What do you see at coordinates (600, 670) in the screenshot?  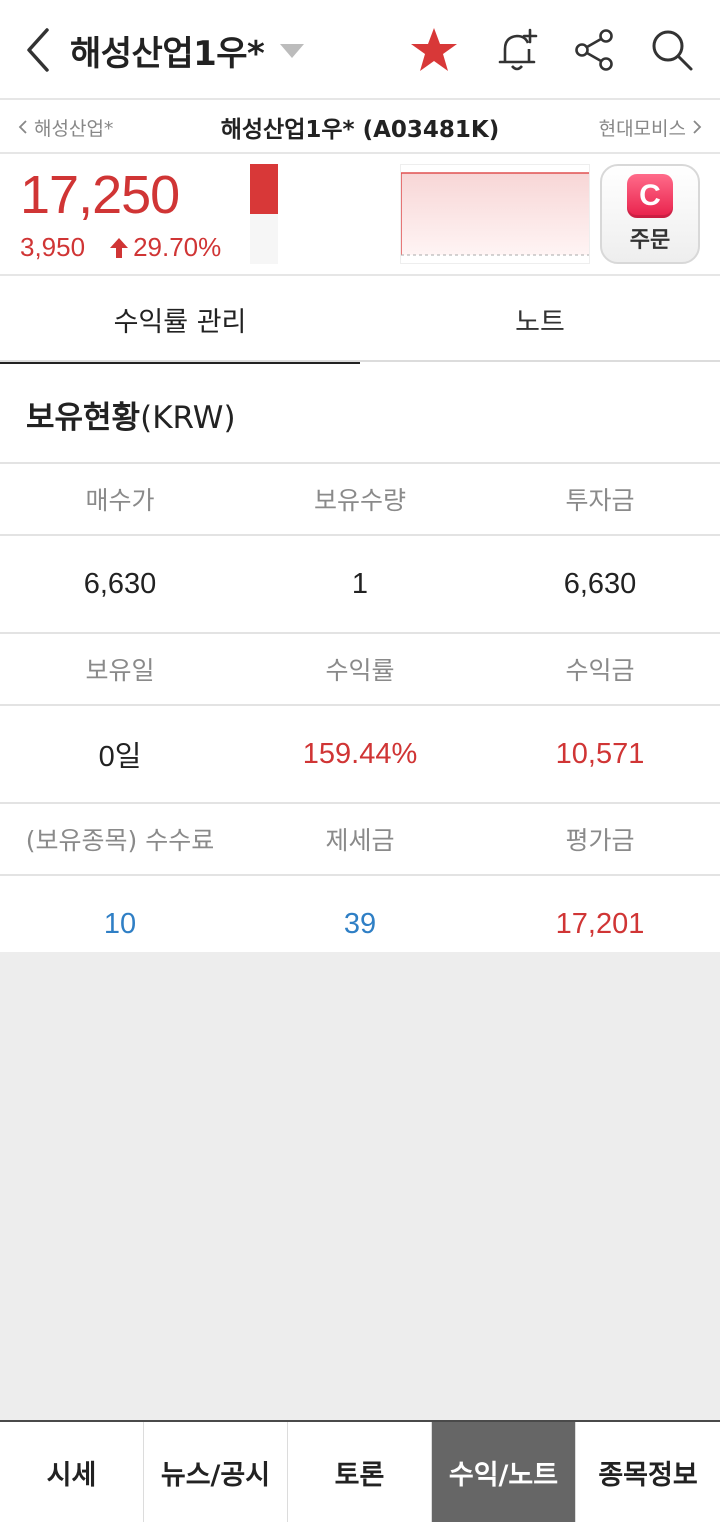 I see `header-profit: 수익금` at bounding box center [600, 670].